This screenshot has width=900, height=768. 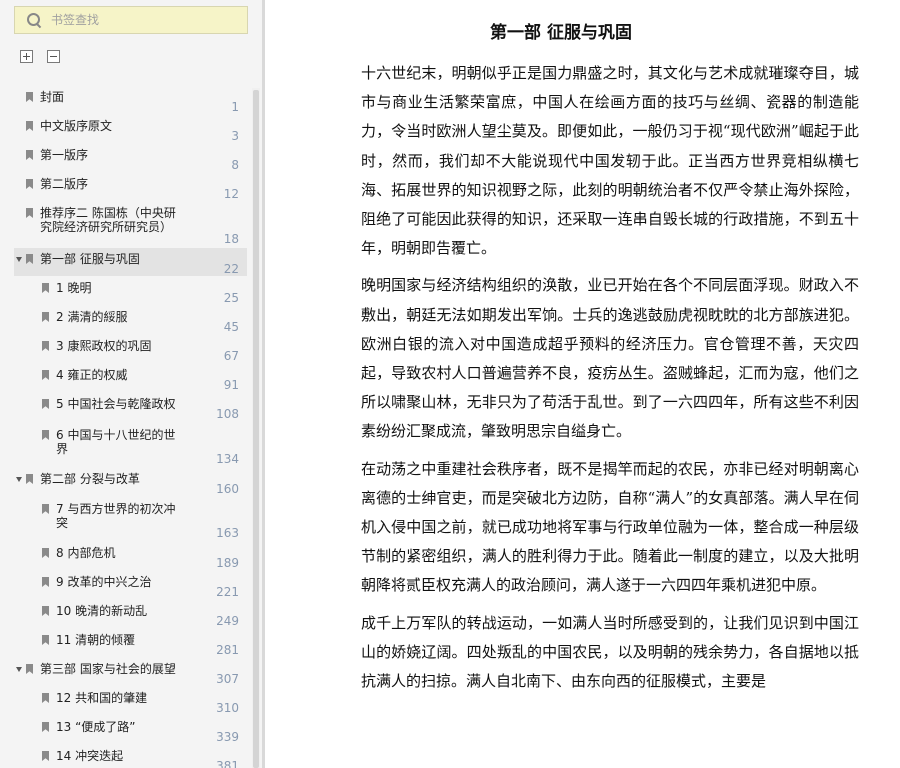 What do you see at coordinates (106, 227) in the screenshot?
I see `toc-item-label-continued: 究院经济研究所研究员）` at bounding box center [106, 227].